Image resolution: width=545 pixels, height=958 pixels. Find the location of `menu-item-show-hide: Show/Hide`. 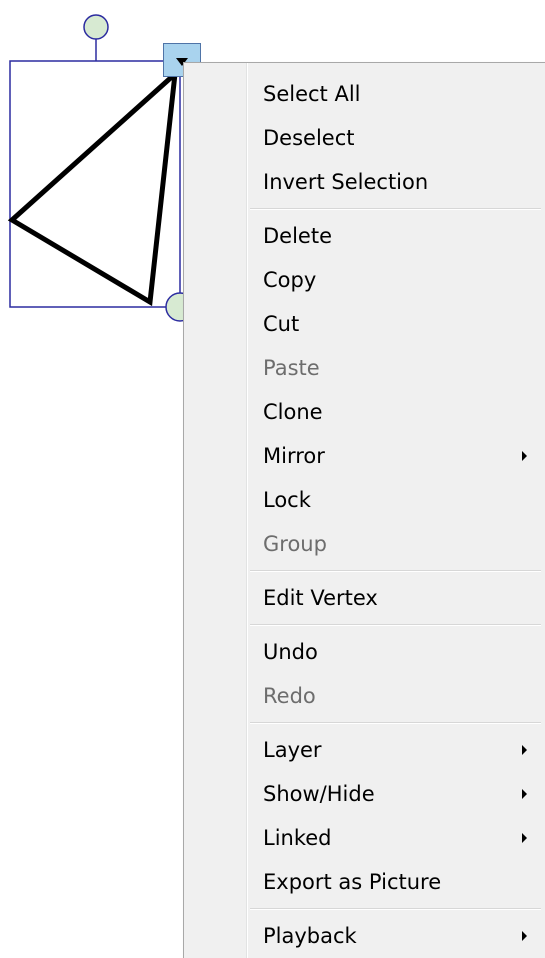

menu-item-show-hide: Show/Hide is located at coordinates (364, 794).